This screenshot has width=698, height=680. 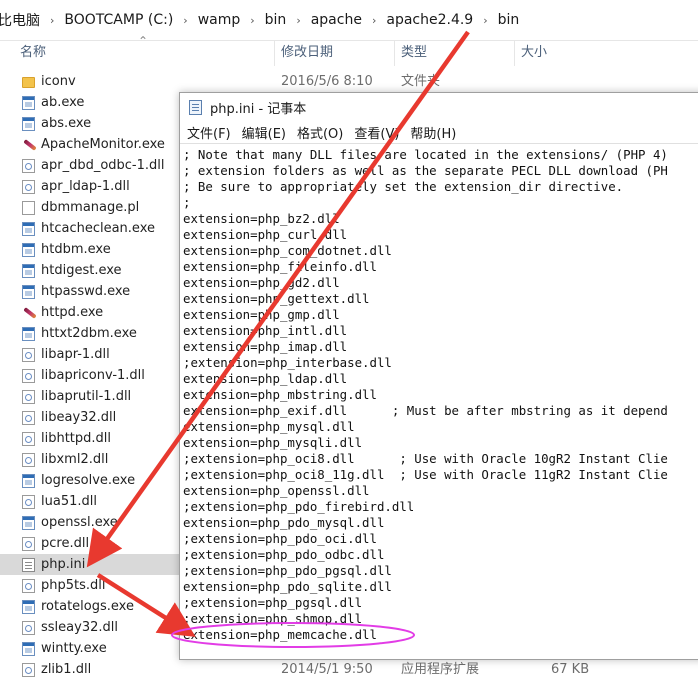 I want to click on file-name-cell: php.ini, so click(x=53, y=564).